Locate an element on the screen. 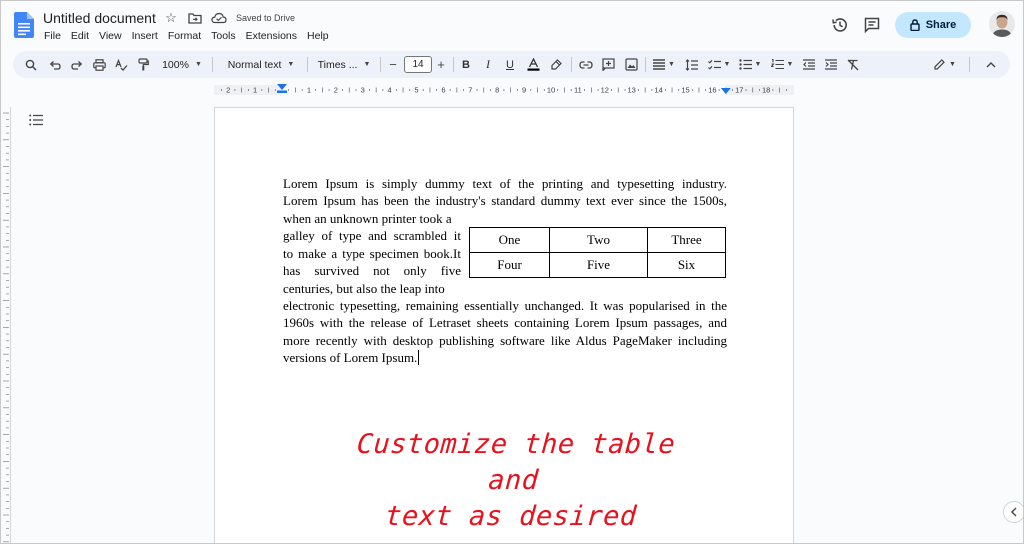  table-cell: Three is located at coordinates (686, 240).